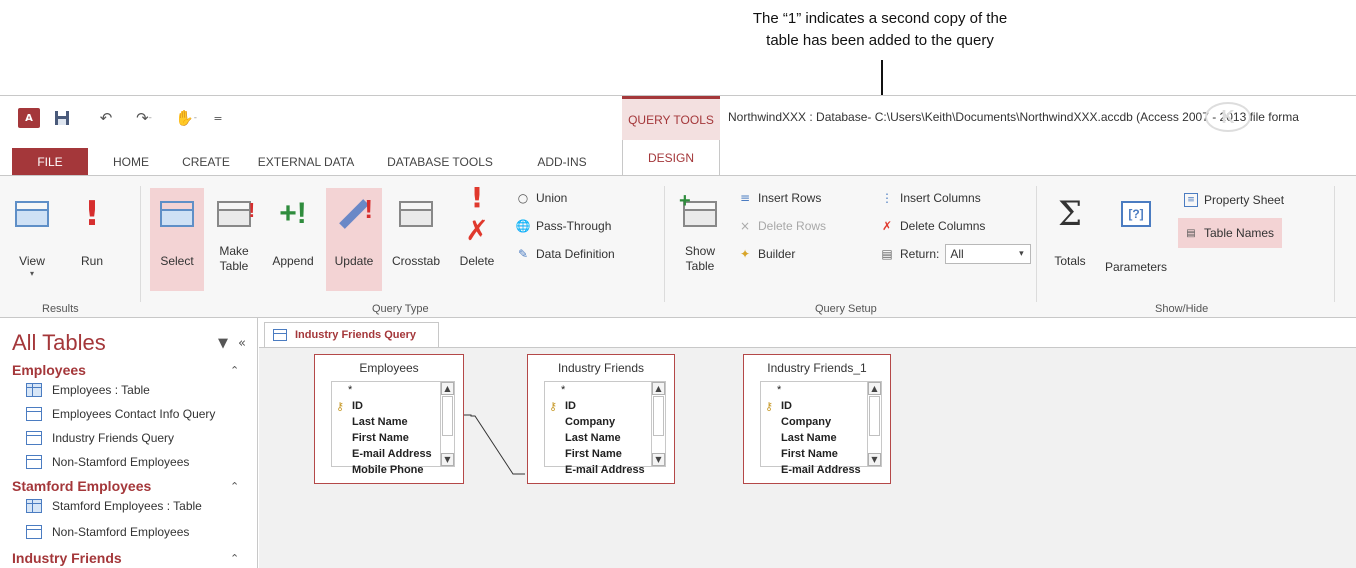 The height and width of the screenshot is (568, 1356). What do you see at coordinates (932, 226) in the screenshot?
I see `delete-columns-button: ✗ Delete Columns` at bounding box center [932, 226].